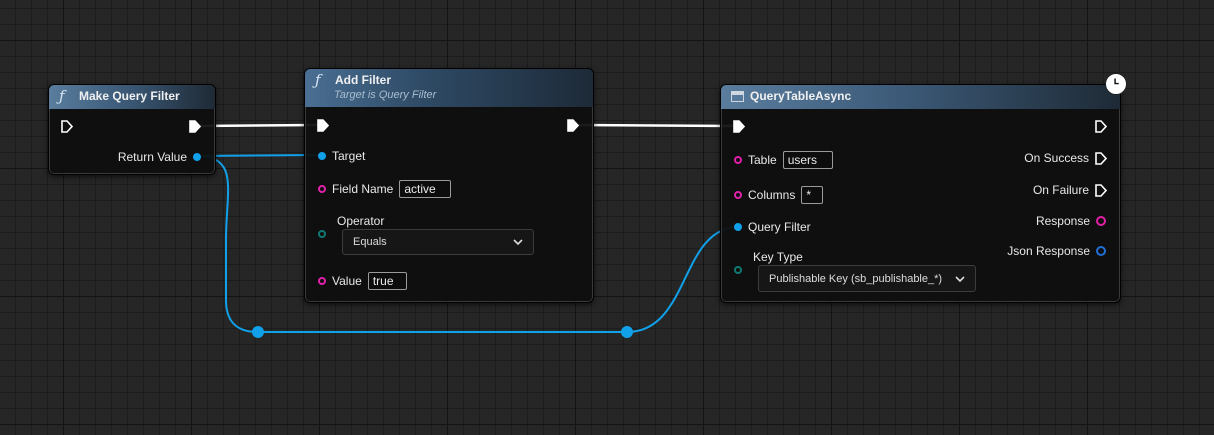  I want to click on node-header: ƒ Add Filter Target is Query Filter, so click(449, 88).